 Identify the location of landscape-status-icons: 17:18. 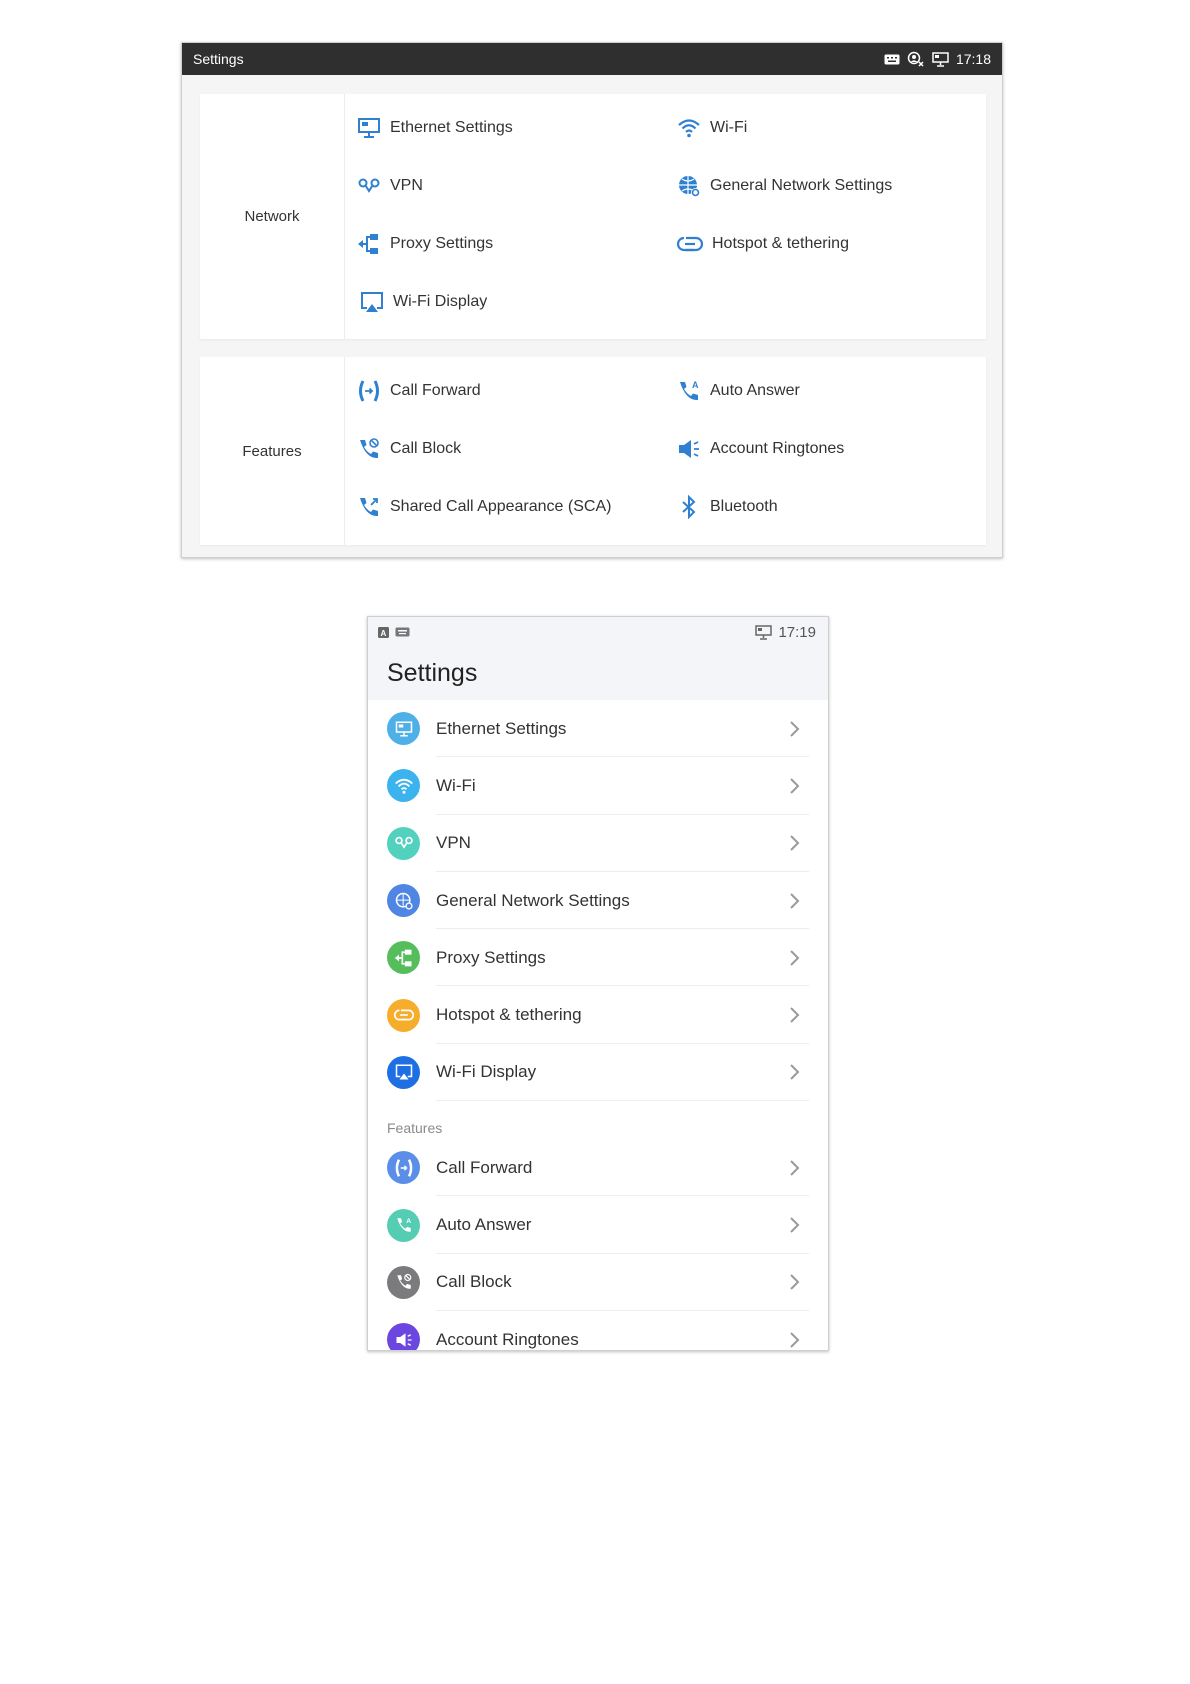
(937, 59).